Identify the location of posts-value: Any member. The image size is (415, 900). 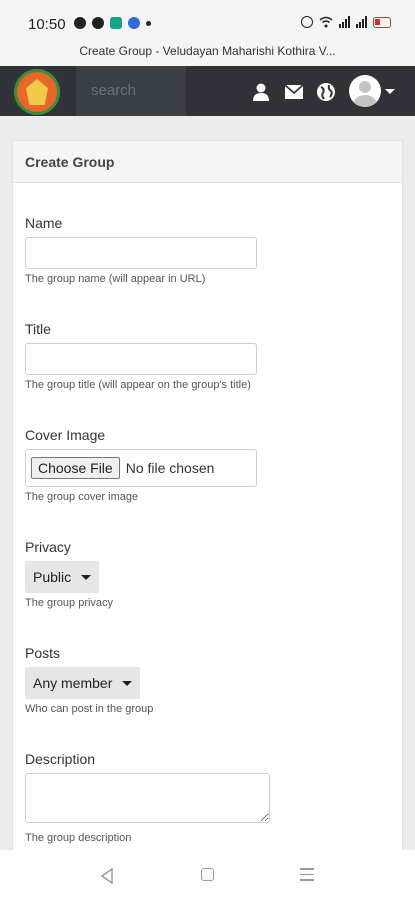
(73, 683).